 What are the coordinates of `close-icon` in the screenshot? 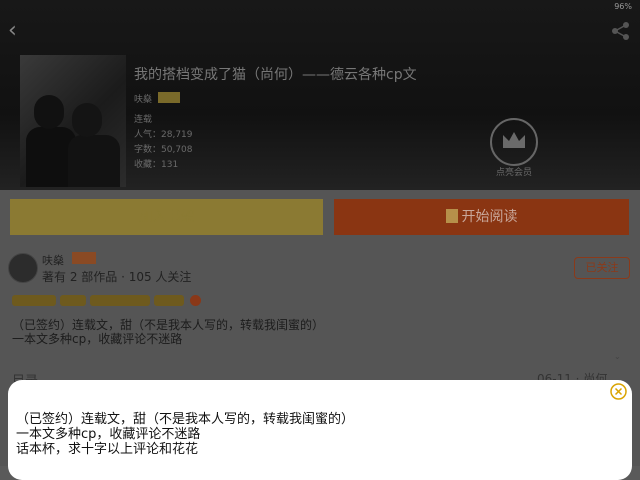 It's located at (618, 391).